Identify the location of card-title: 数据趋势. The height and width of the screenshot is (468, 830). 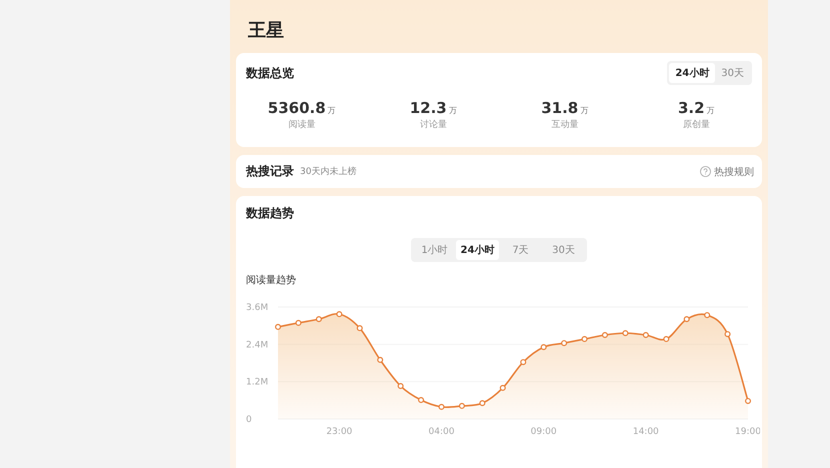
(270, 213).